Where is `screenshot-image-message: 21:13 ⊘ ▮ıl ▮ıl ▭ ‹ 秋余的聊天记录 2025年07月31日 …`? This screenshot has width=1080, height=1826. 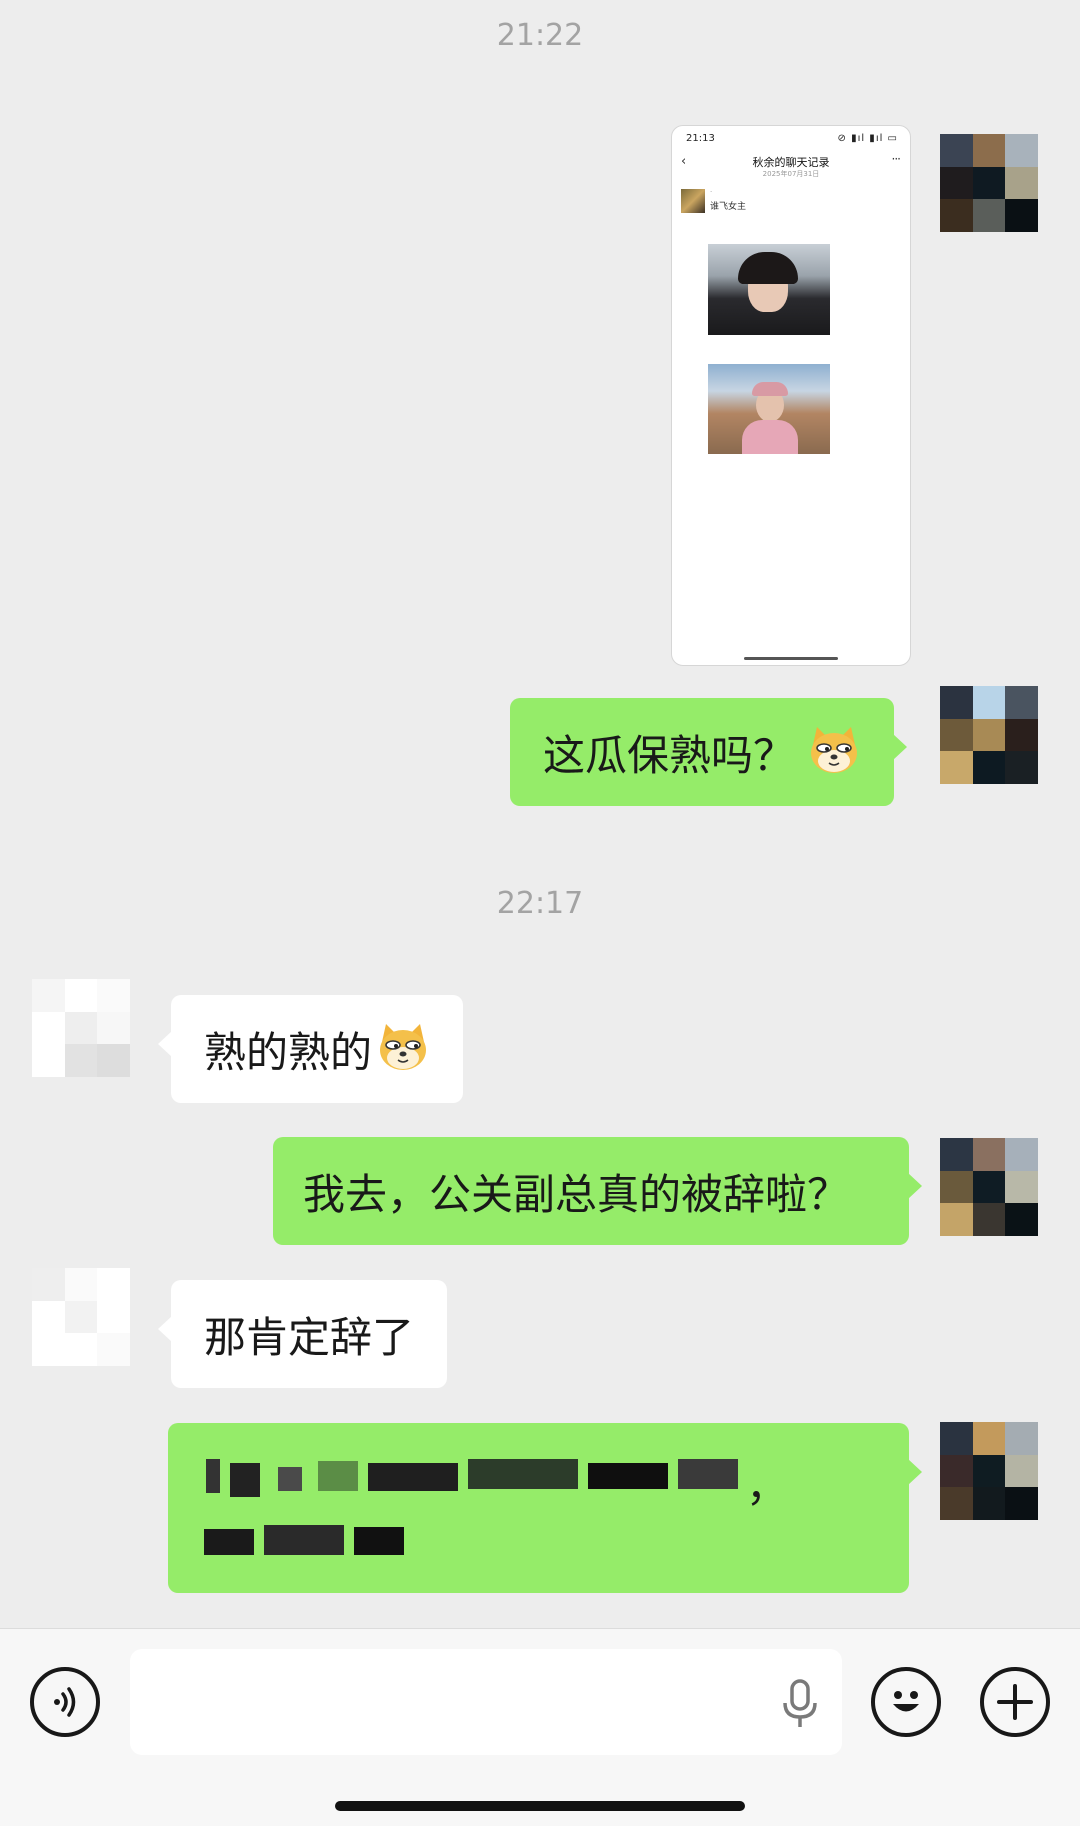 screenshot-image-message: 21:13 ⊘ ▮ıl ▮ıl ▭ ‹ 秋余的聊天记录 2025年07月31日 … is located at coordinates (791, 395).